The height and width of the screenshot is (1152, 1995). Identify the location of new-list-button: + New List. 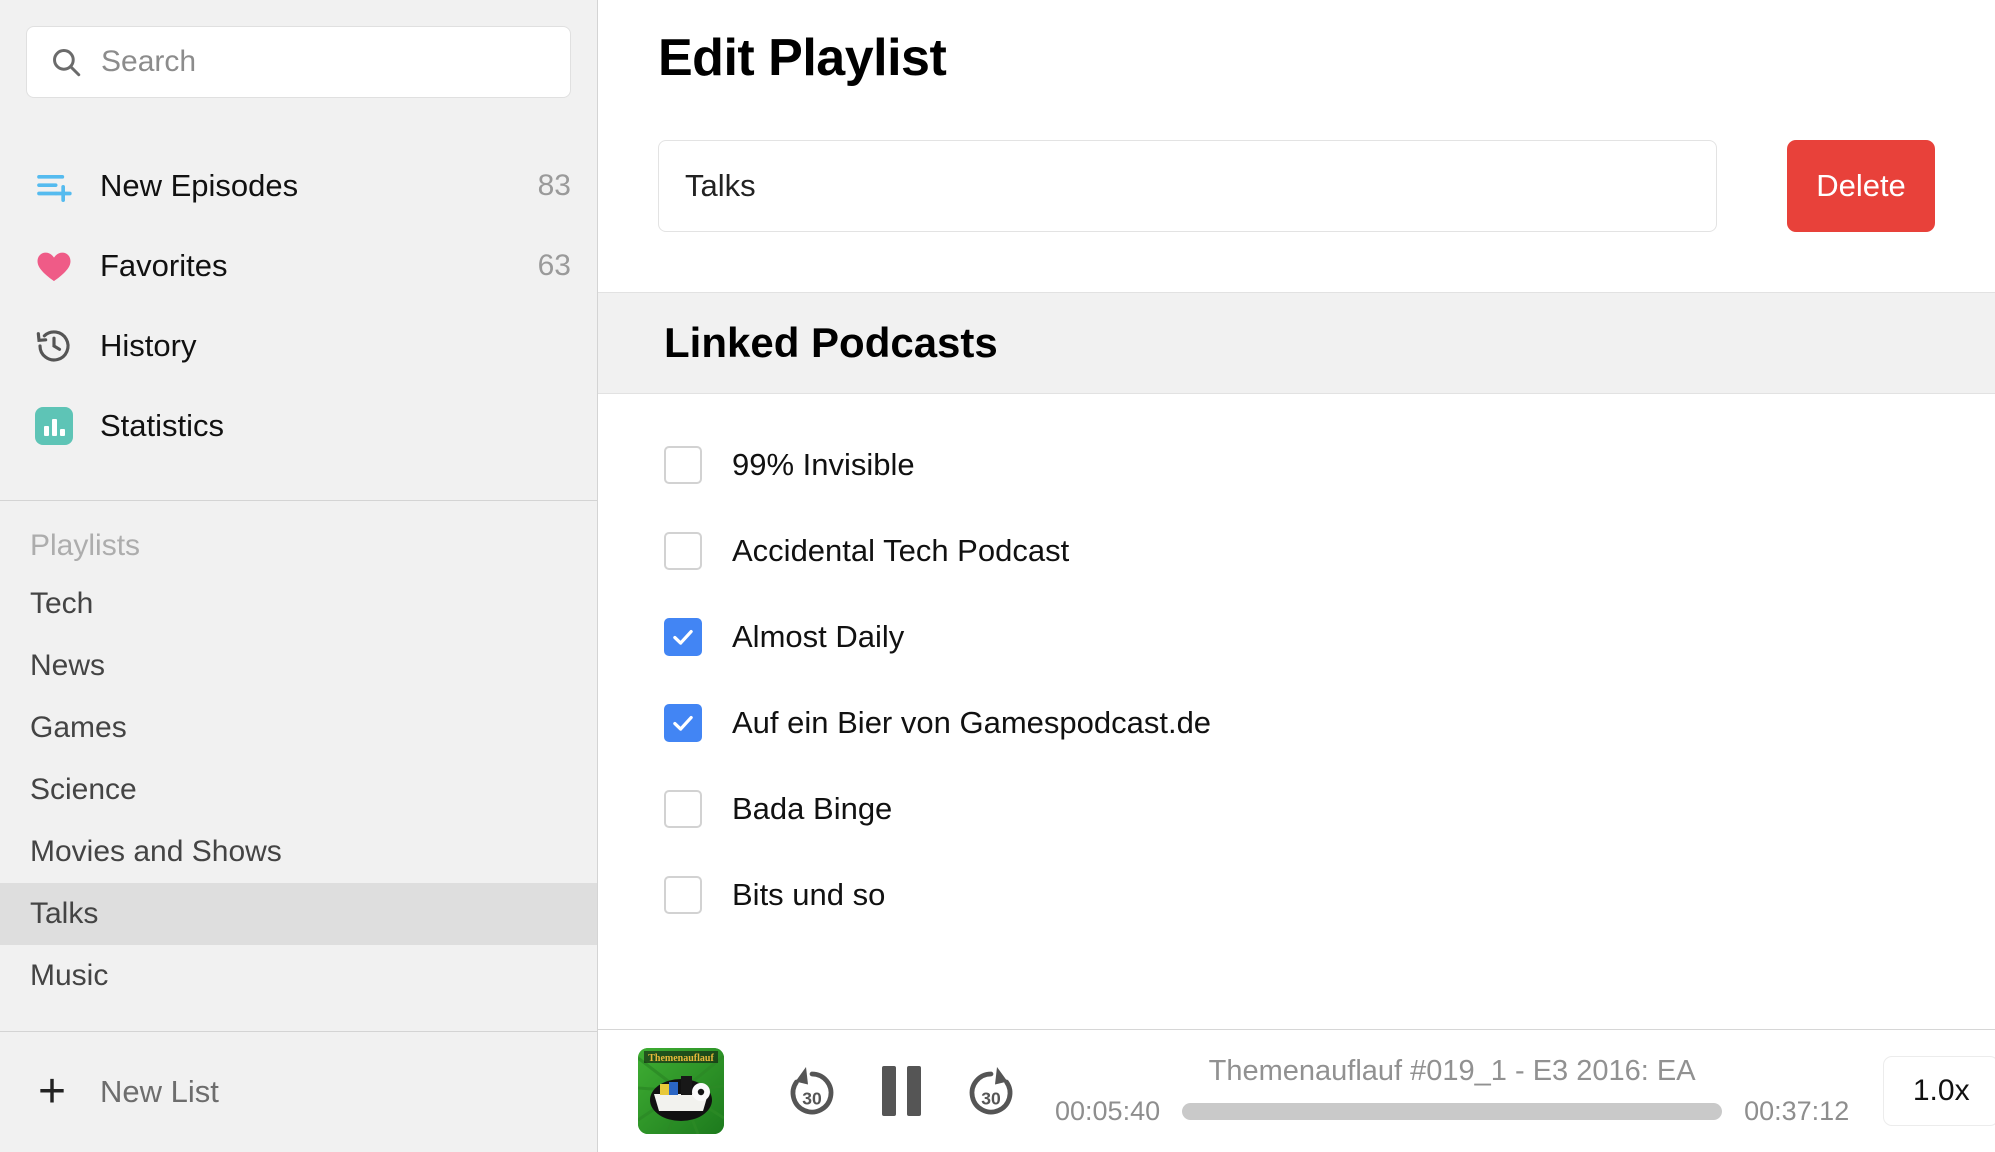
(298, 1092).